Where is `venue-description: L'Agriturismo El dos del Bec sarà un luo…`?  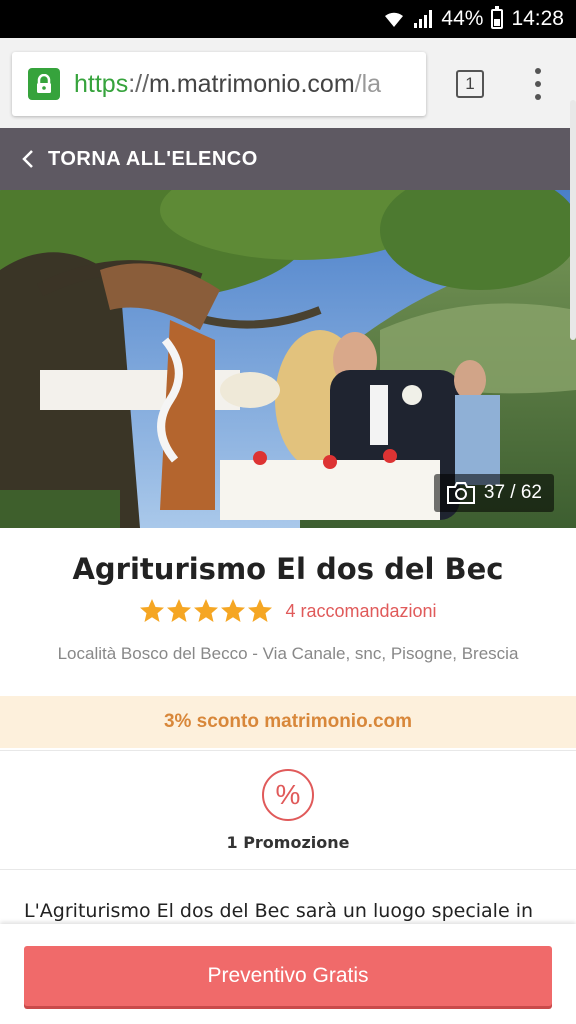 venue-description: L'Agriturismo El dos del Bec sarà un luo… is located at coordinates (279, 911).